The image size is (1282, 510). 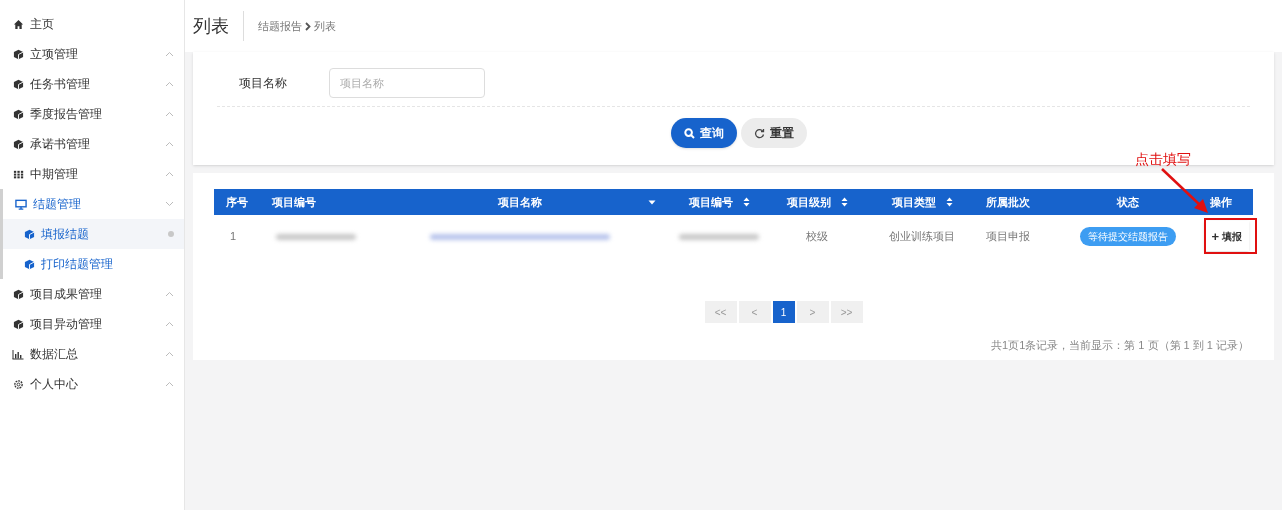 I want to click on table-cell: 校级, so click(x=817, y=235).